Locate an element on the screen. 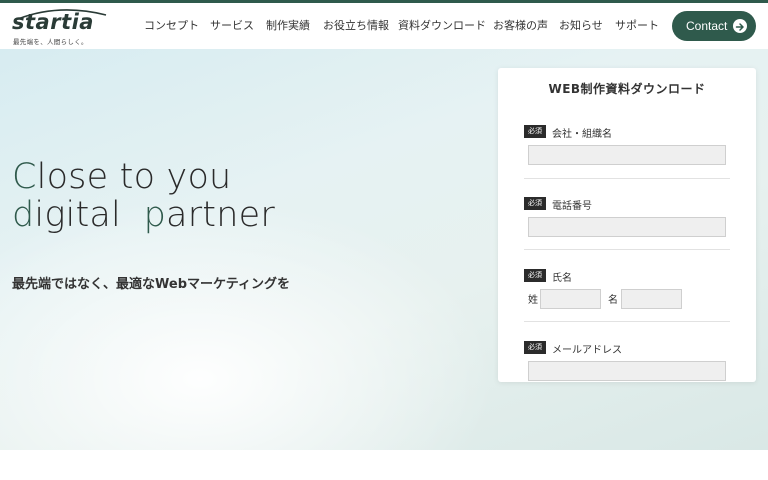  phone-input is located at coordinates (627, 227).